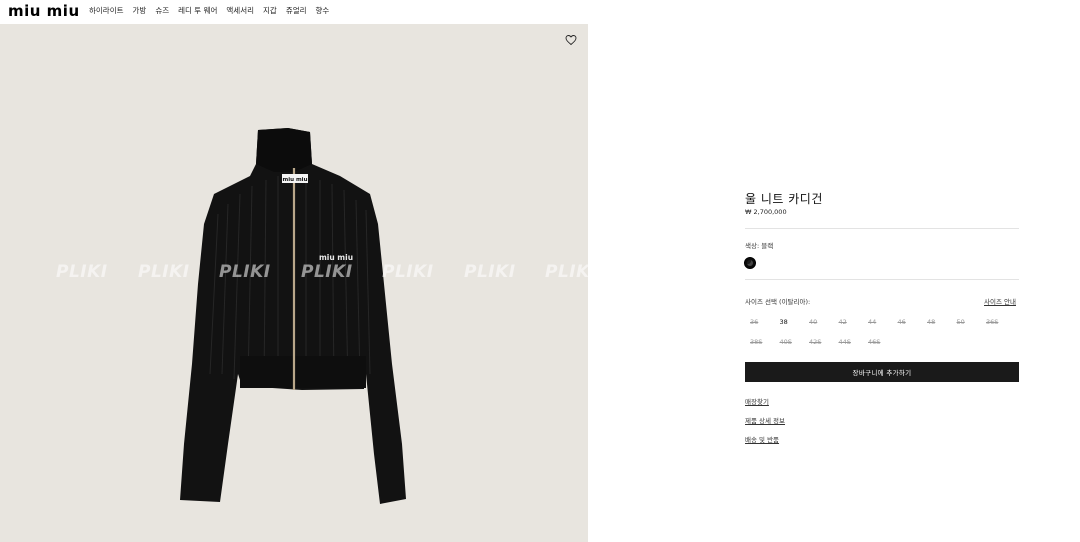 The image size is (1080, 542). What do you see at coordinates (1000, 301) in the screenshot?
I see `size-guide-link: 사이즈 안내` at bounding box center [1000, 301].